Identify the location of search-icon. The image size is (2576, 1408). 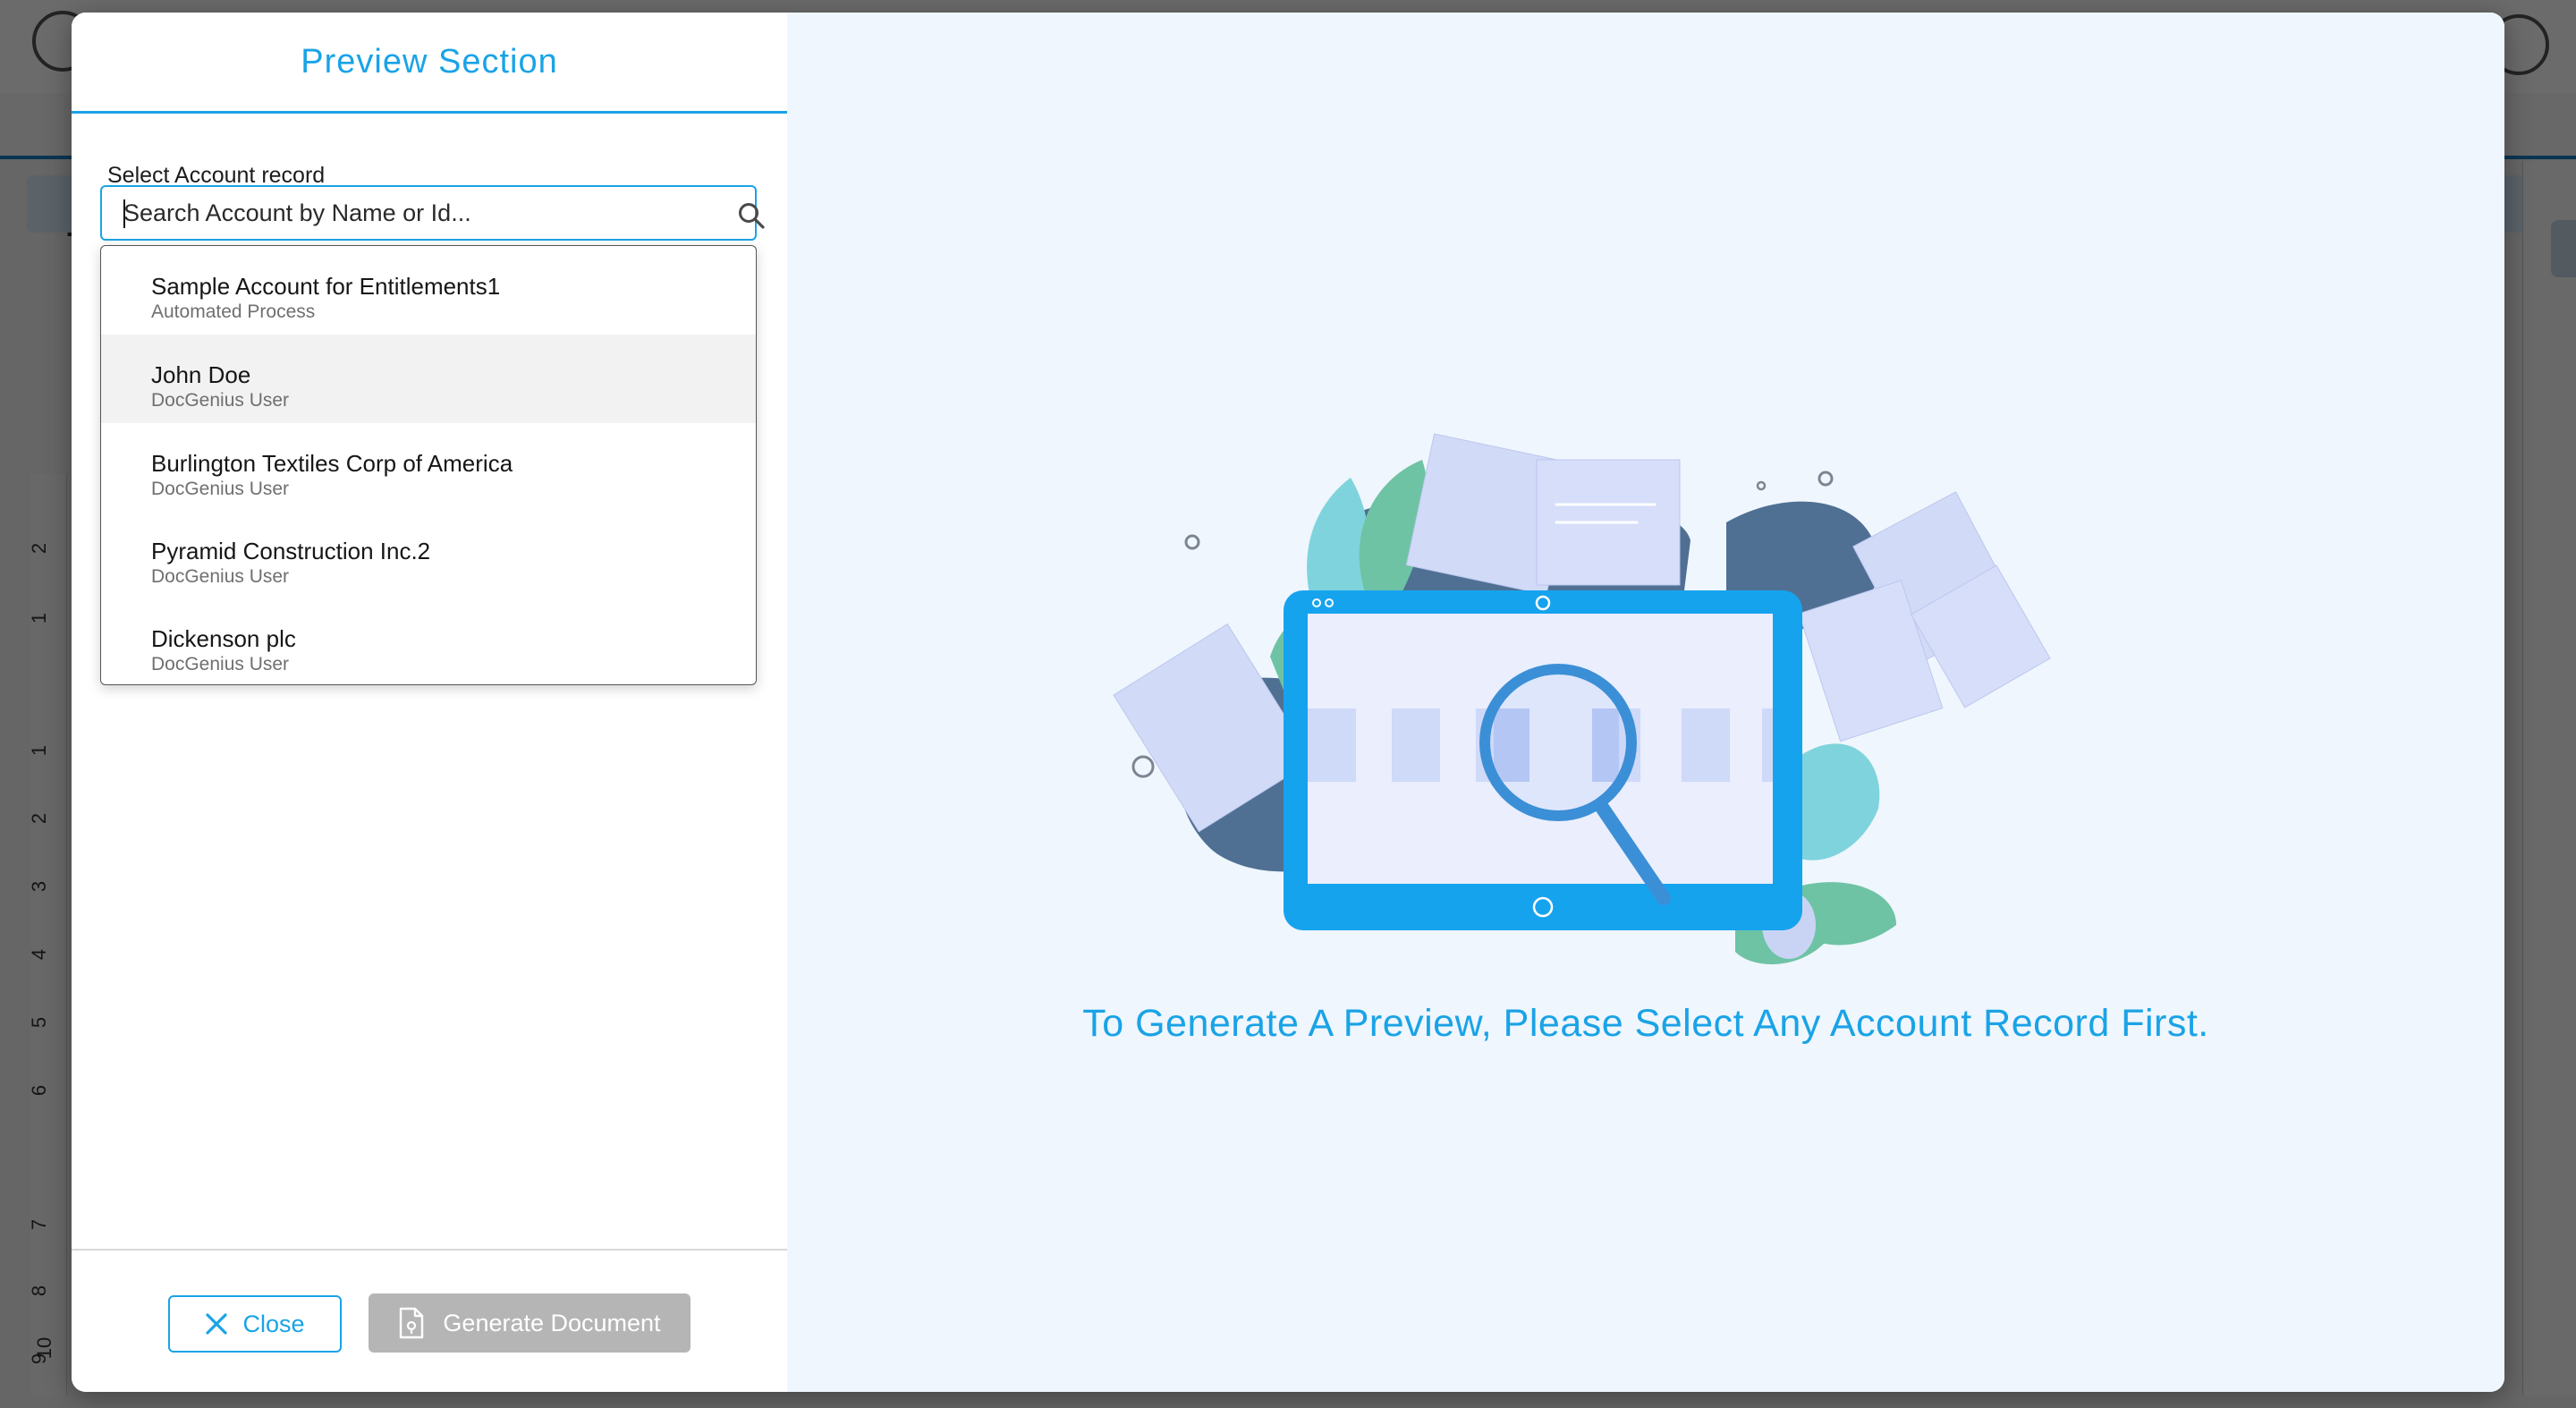
(751, 215).